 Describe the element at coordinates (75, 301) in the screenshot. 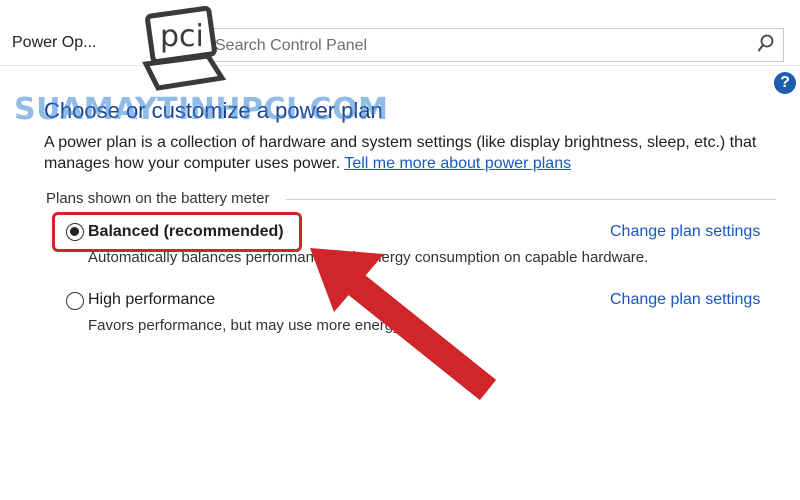

I see `high-performance-radio` at that location.